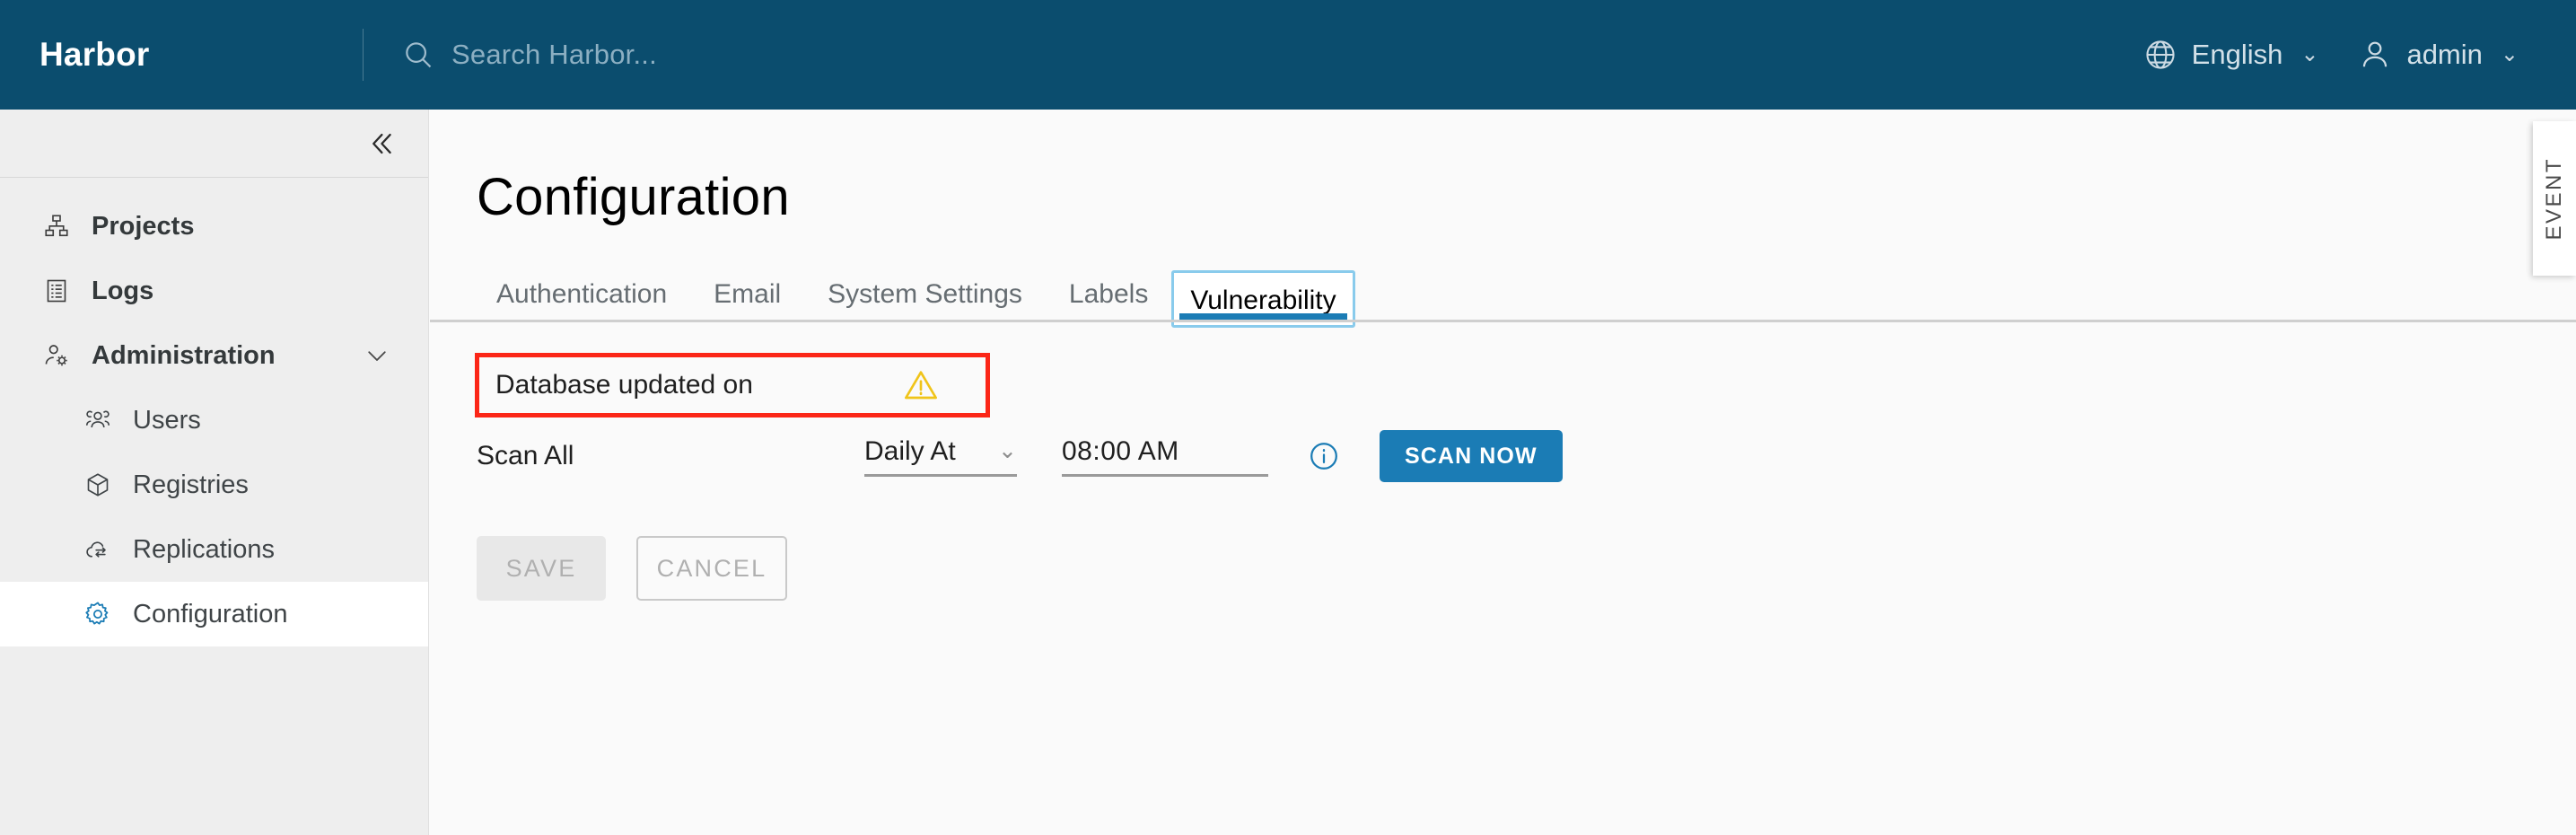 This screenshot has height=835, width=2576. I want to click on sidebar-item-replications: Replications, so click(214, 549).